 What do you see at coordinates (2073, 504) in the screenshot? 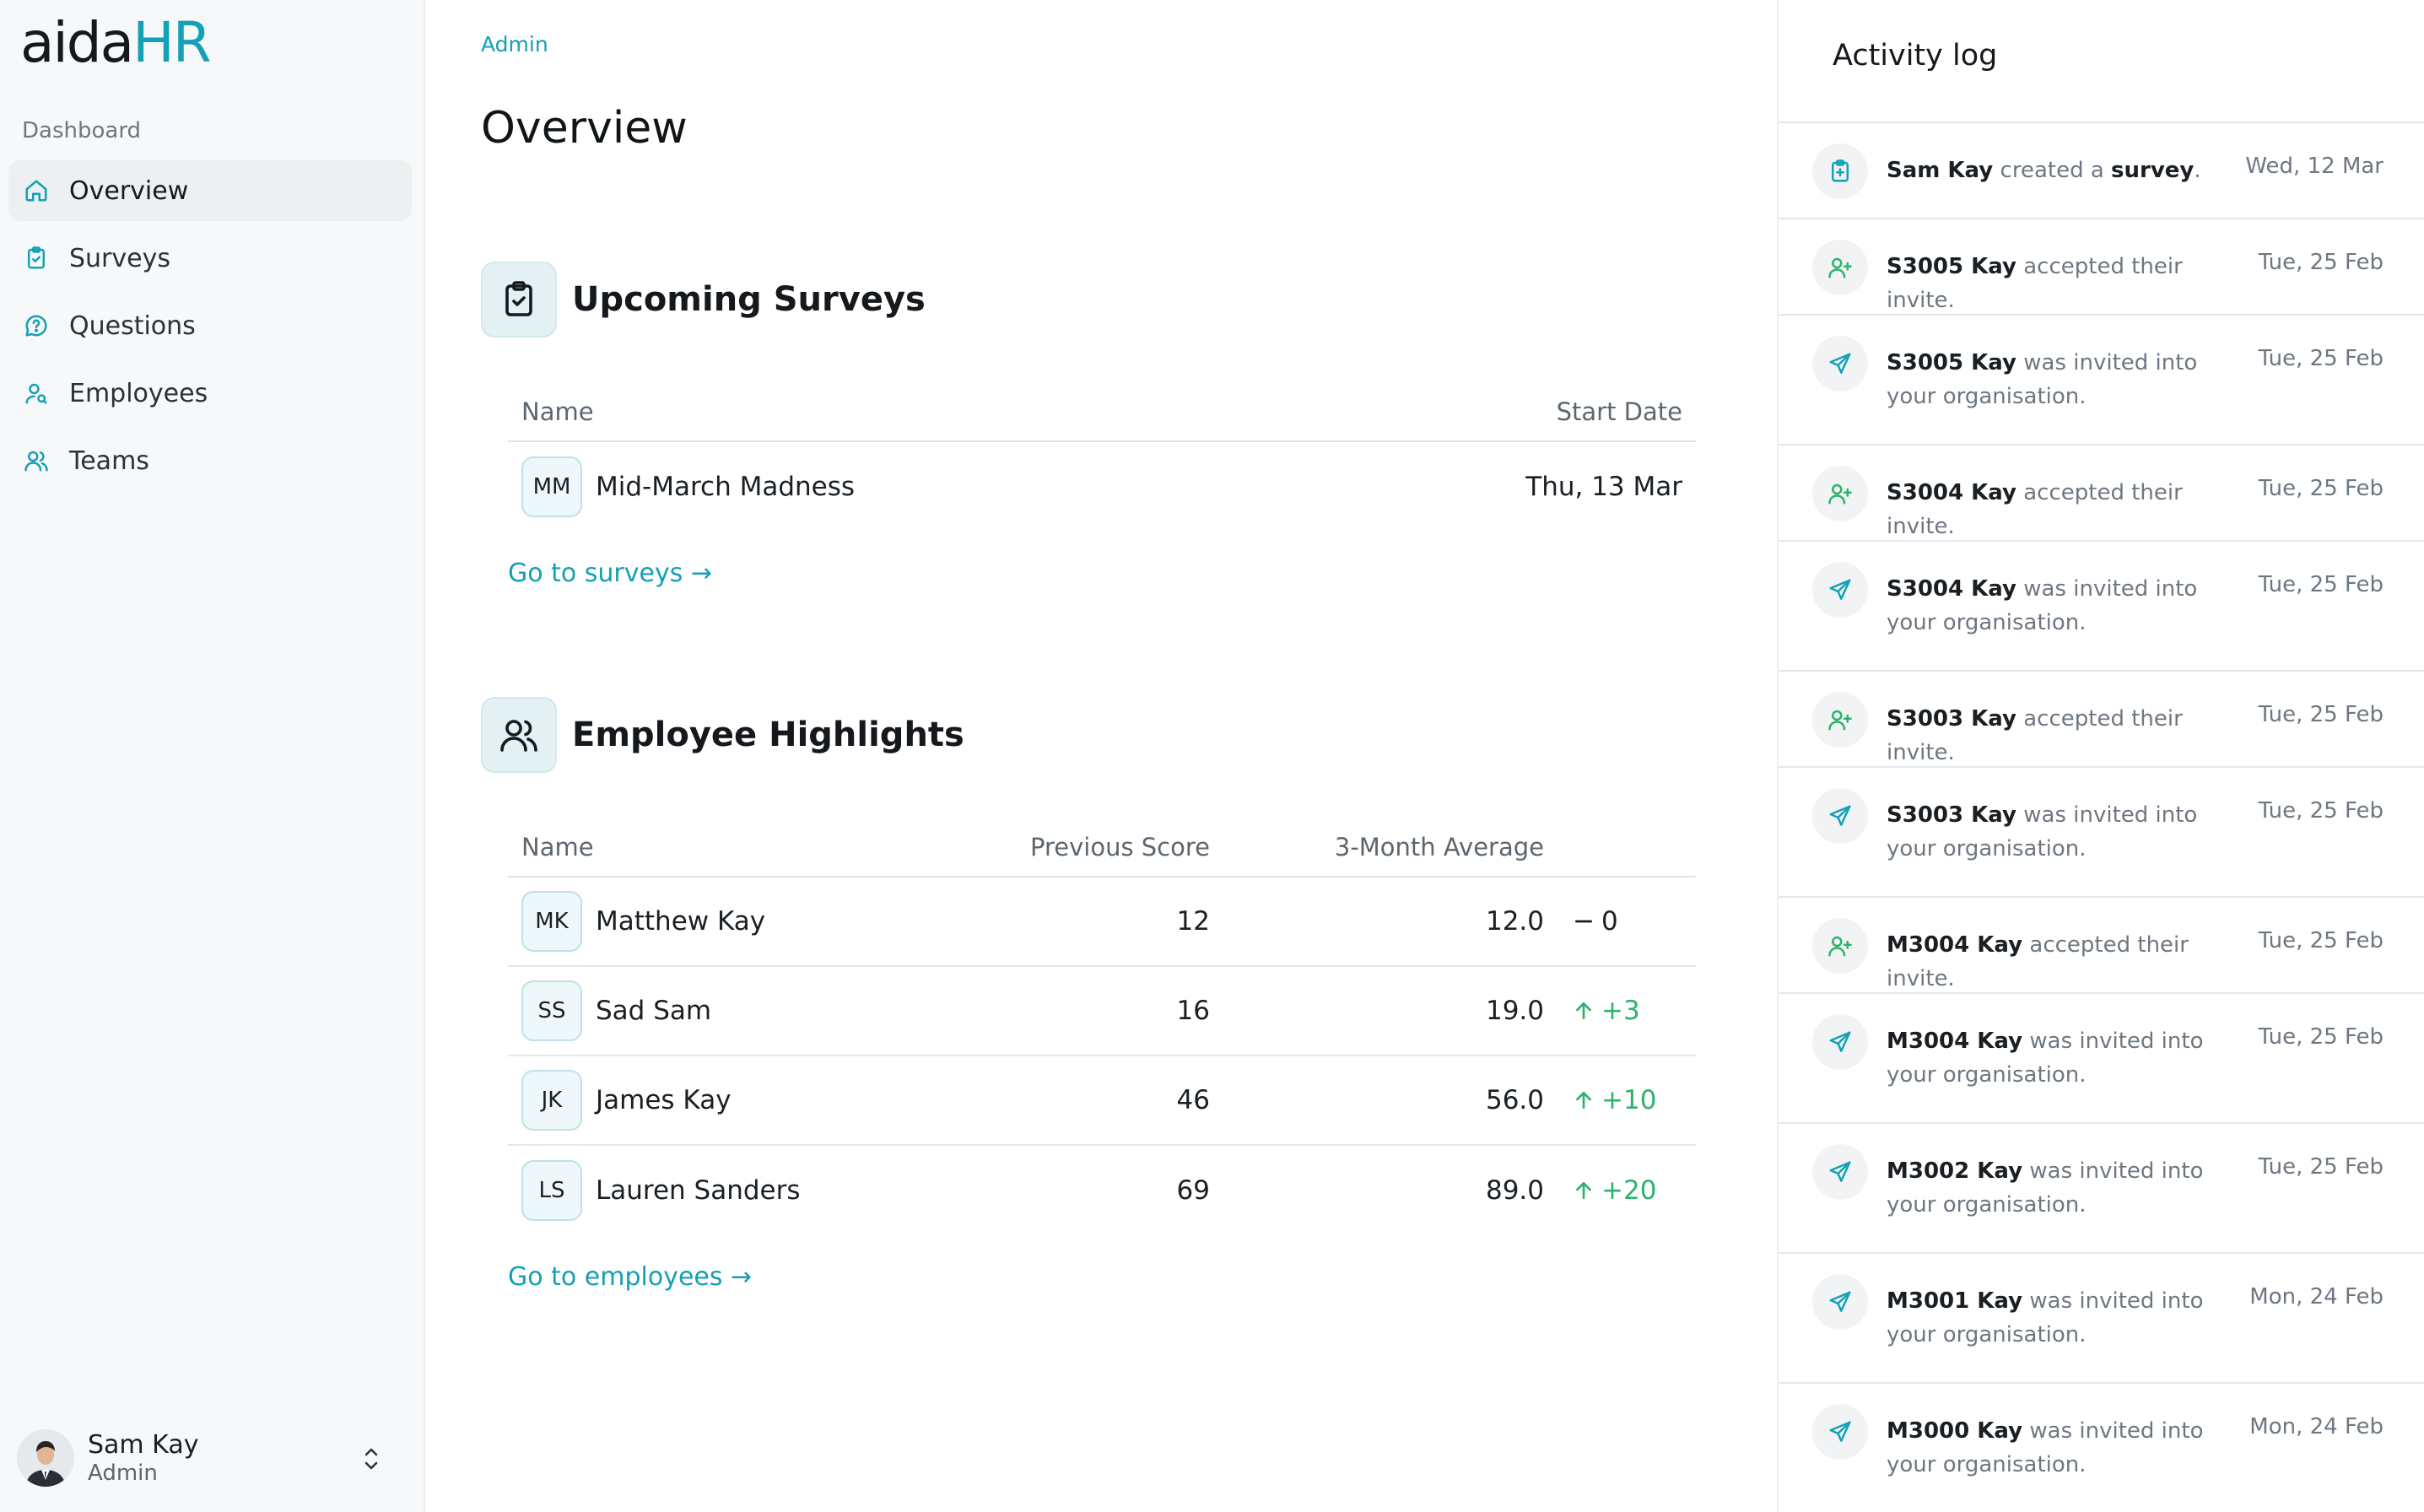
I see `activity-text: S3004 Kay accepted their invite.` at bounding box center [2073, 504].